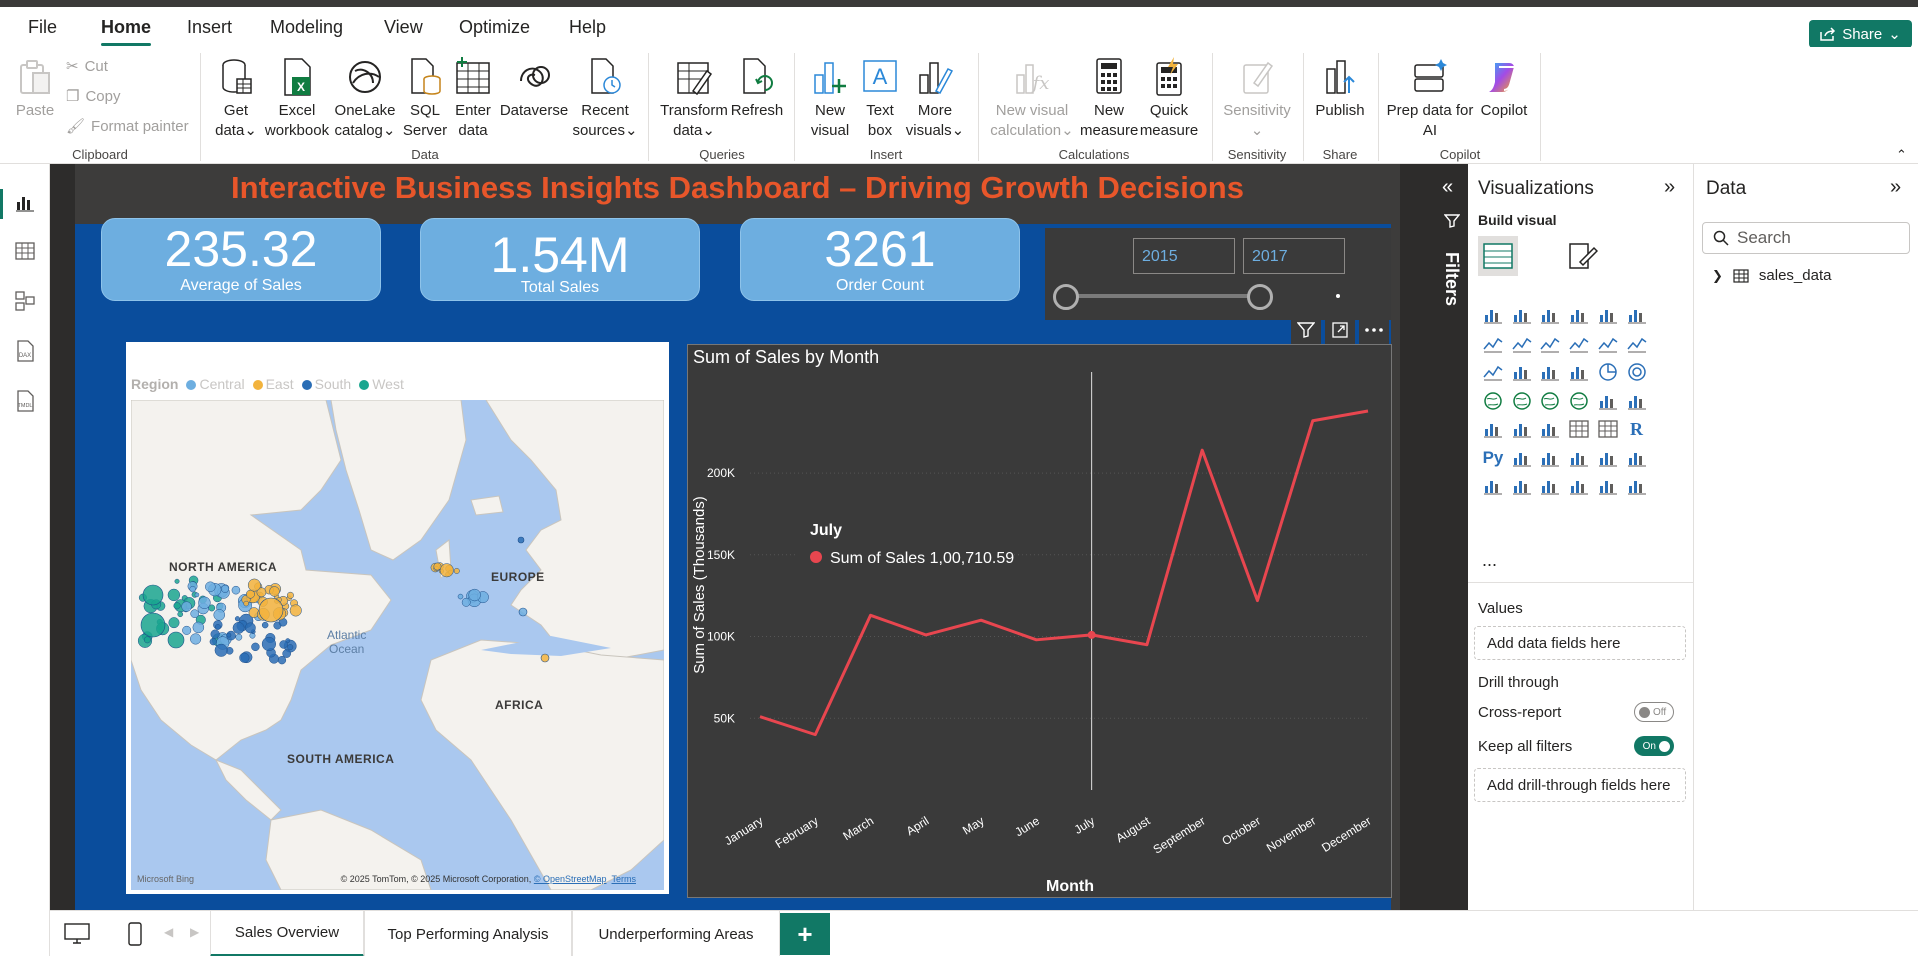  Describe the element at coordinates (1109, 99) in the screenshot. I see `new-measure-button: New measure` at that location.